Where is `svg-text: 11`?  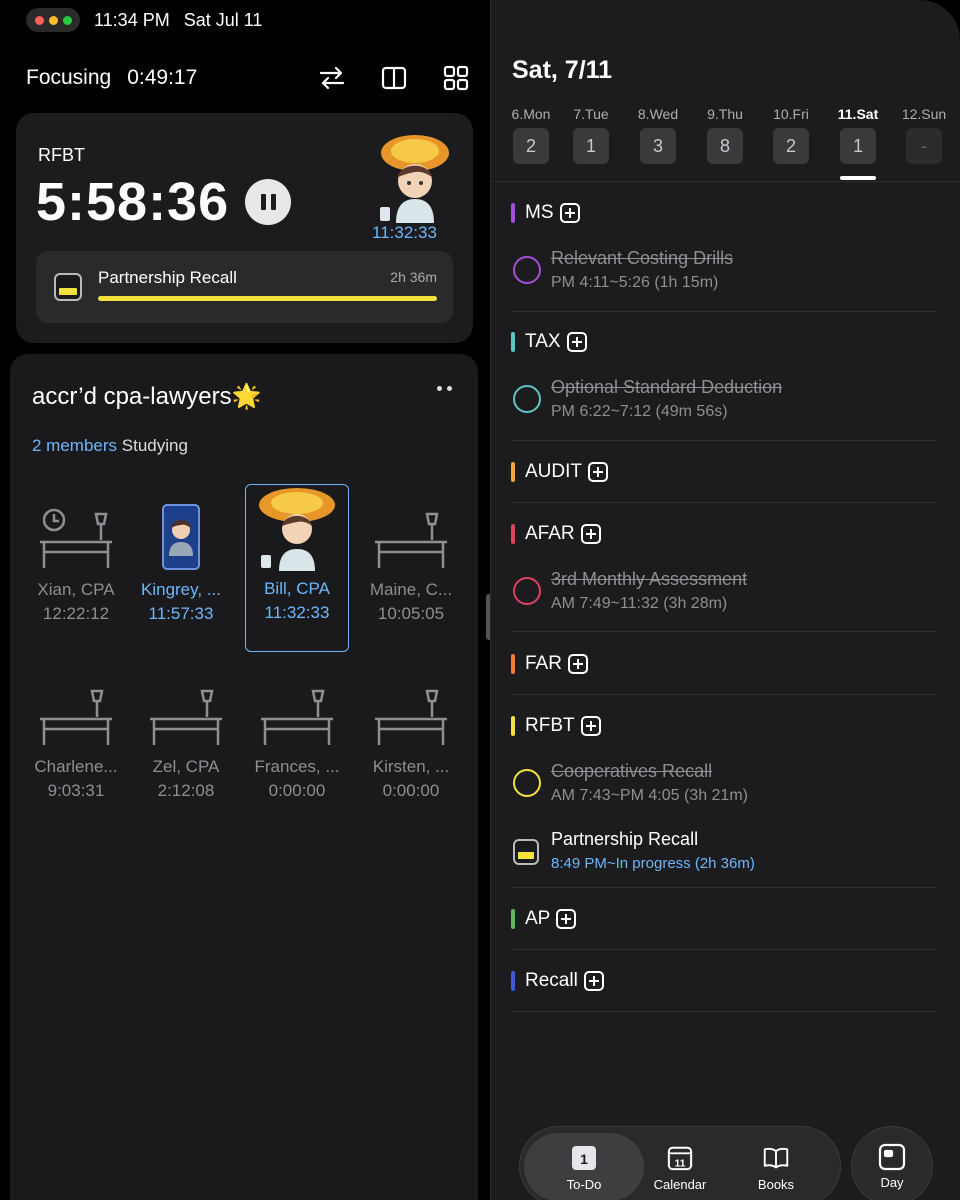 svg-text: 11 is located at coordinates (680, 1163).